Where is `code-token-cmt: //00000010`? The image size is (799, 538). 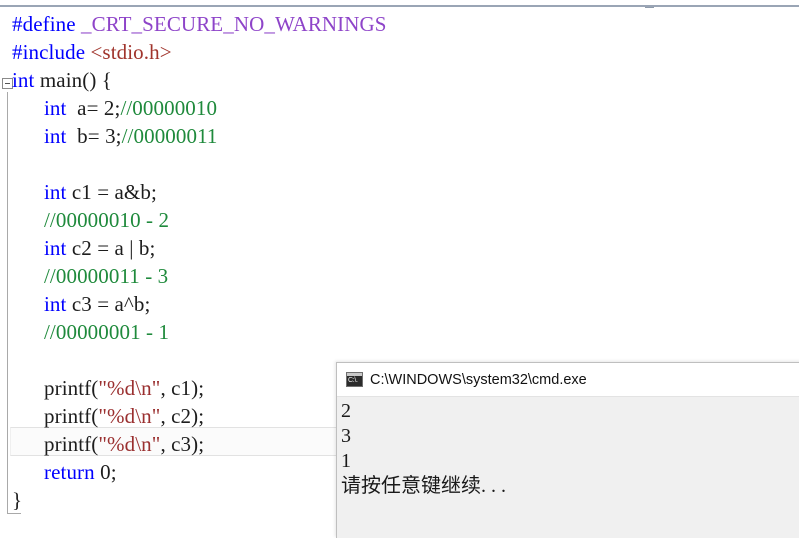 code-token-cmt: //00000010 is located at coordinates (169, 108).